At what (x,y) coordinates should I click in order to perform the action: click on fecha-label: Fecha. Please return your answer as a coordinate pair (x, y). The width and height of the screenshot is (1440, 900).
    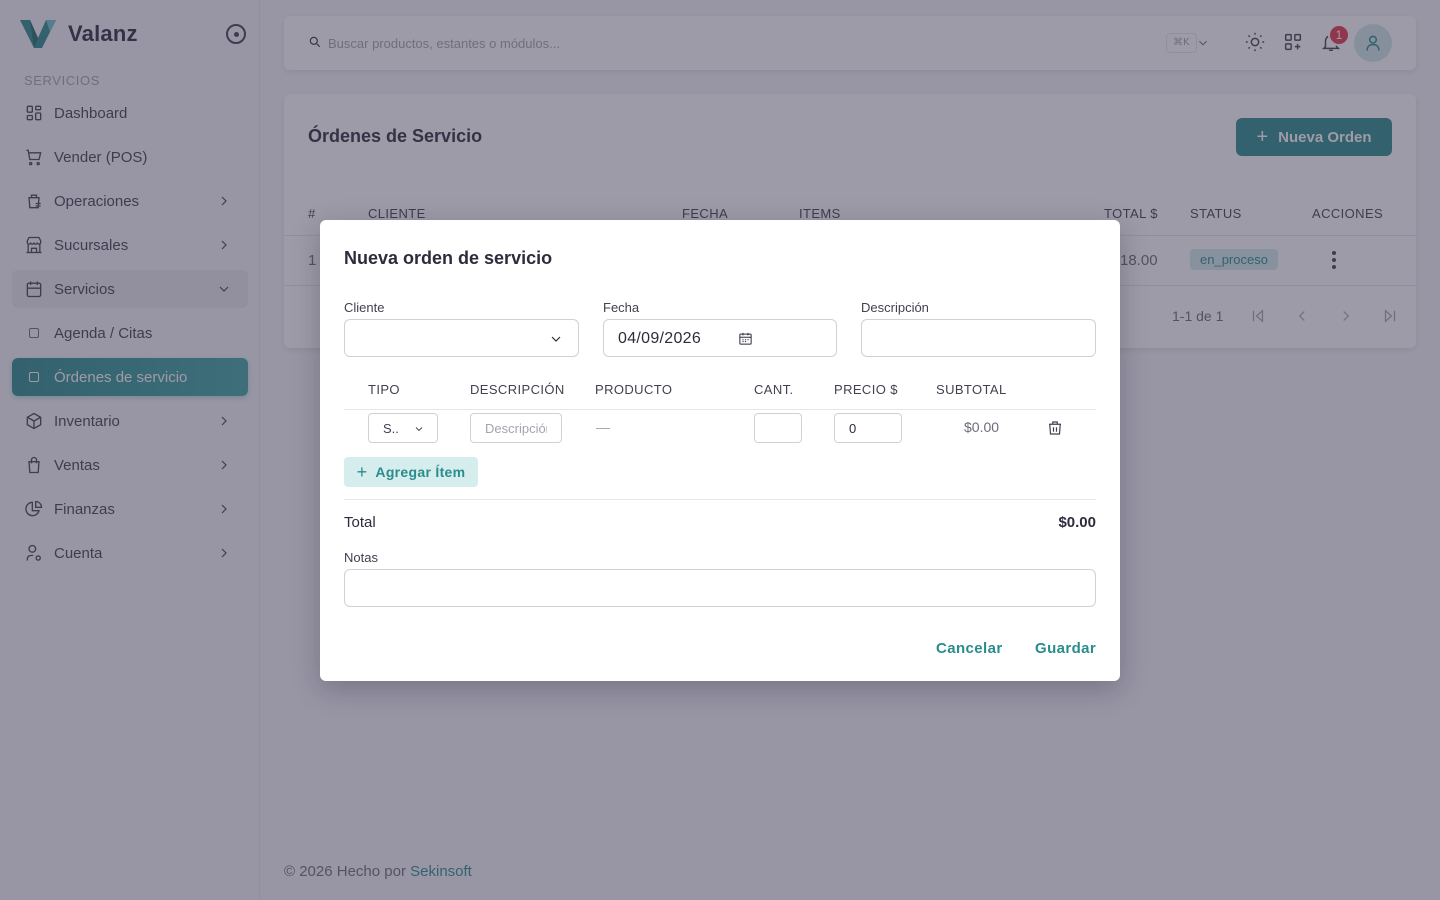
    Looking at the image, I should click on (621, 307).